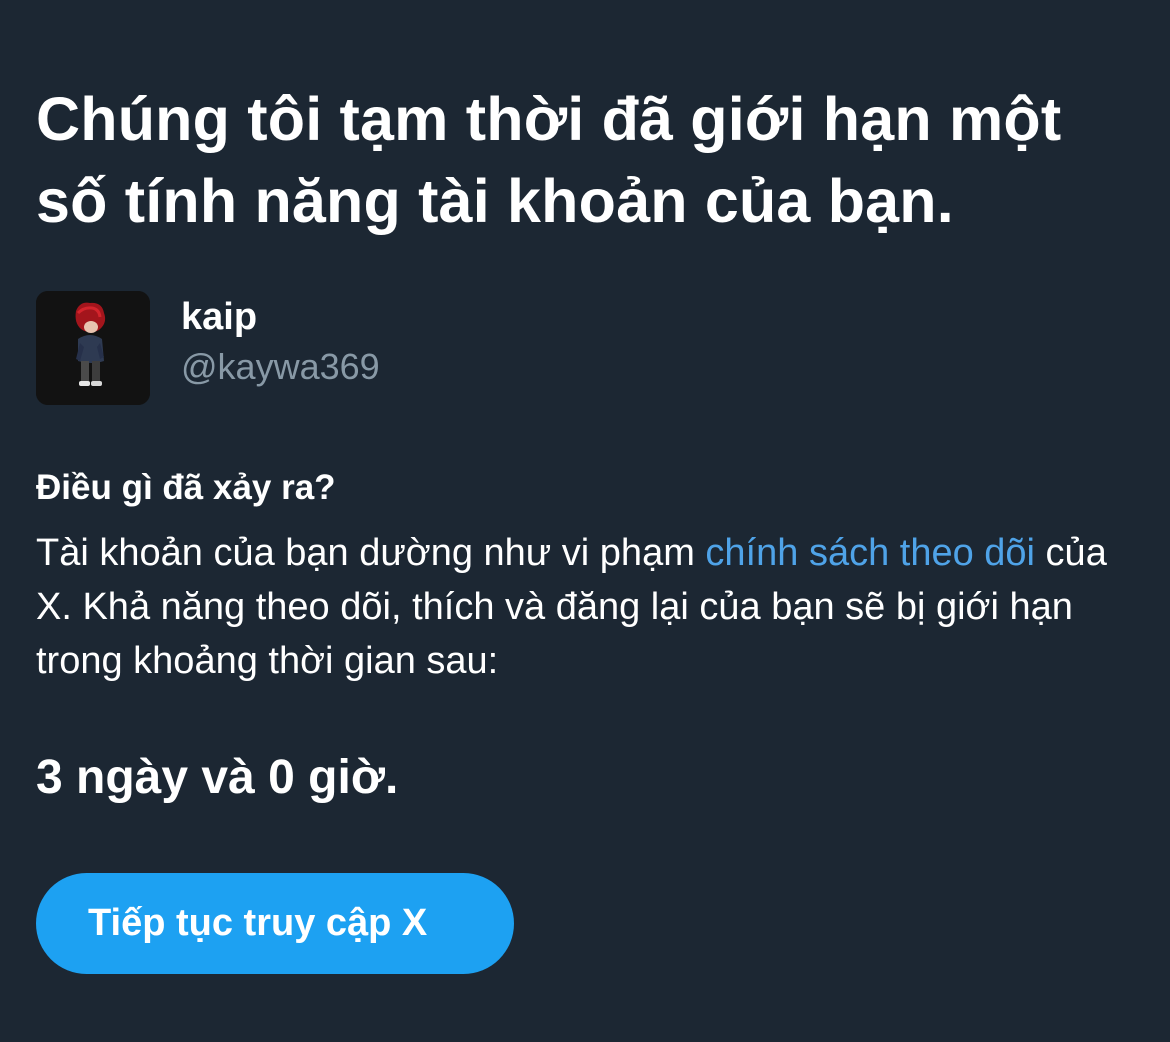  I want to click on description-text-start: Tài khoản của bạn dường như vi phạm, so click(371, 553).